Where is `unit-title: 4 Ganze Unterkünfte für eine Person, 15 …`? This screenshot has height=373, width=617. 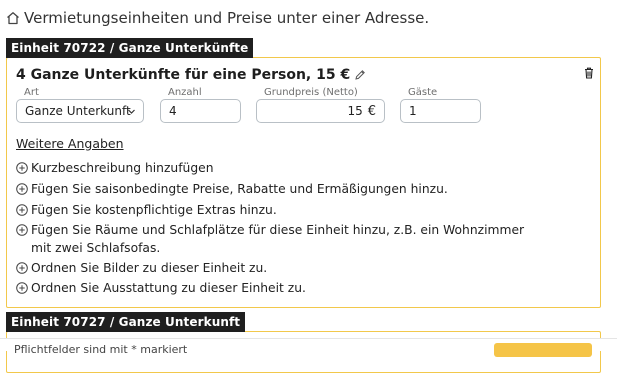
unit-title: 4 Ganze Unterkünfte für eine Person, 15 … is located at coordinates (191, 75).